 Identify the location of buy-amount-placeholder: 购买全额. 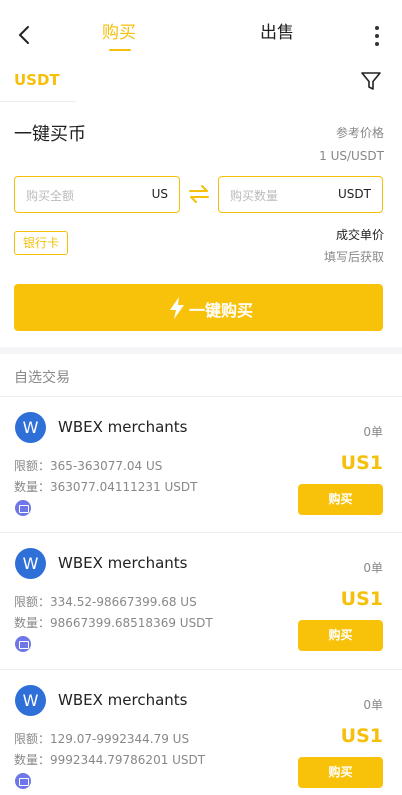
(50, 196).